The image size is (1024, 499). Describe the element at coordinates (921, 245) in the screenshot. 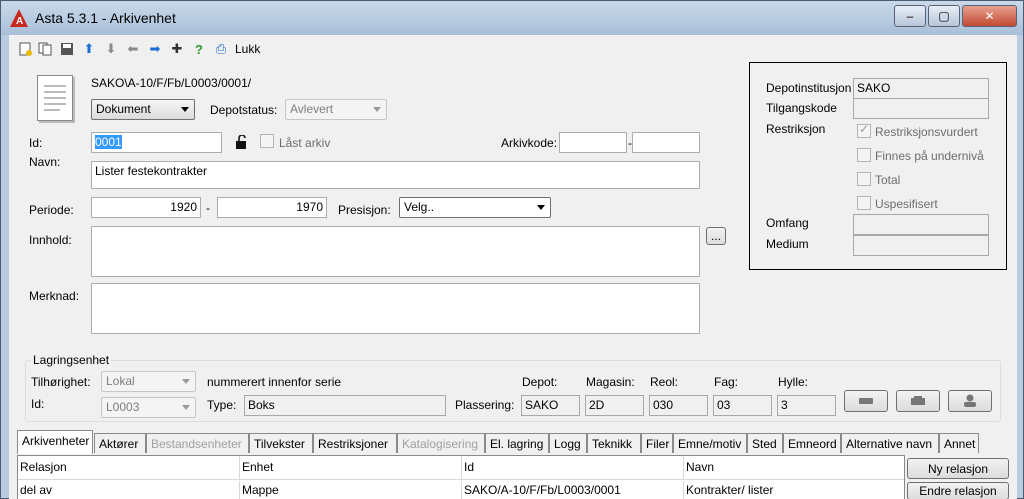

I see `medium-field` at that location.